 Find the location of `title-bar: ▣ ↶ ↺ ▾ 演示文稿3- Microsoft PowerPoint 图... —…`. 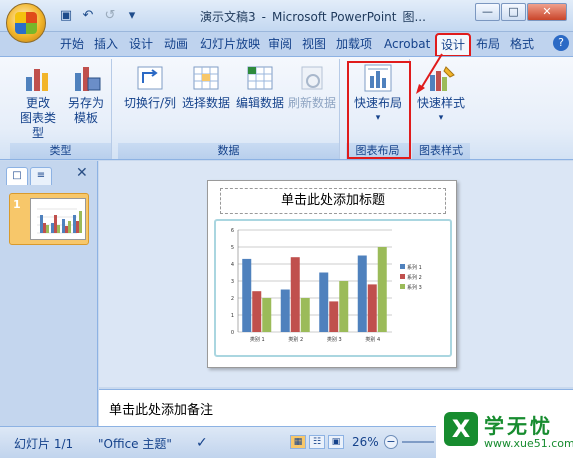

title-bar: ▣ ↶ ↺ ▾ 演示文稿3- Microsoft PowerPoint 图... —… is located at coordinates (286, 16).